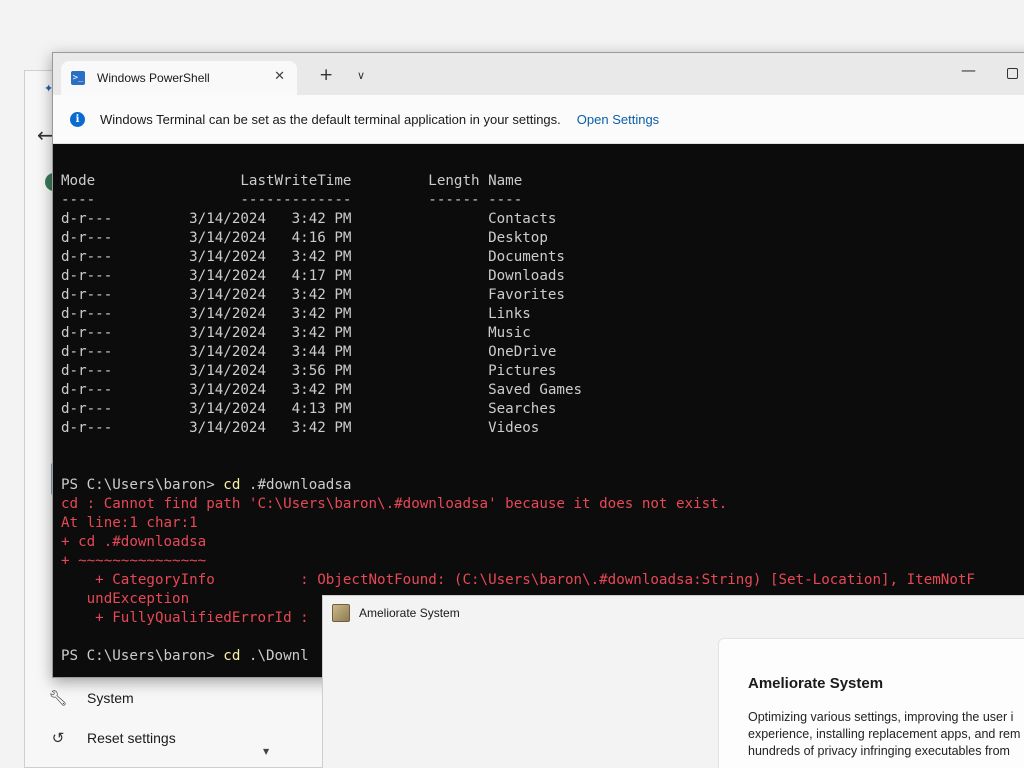  What do you see at coordinates (129, 523) in the screenshot?
I see `error-line: At line:1 char:1` at bounding box center [129, 523].